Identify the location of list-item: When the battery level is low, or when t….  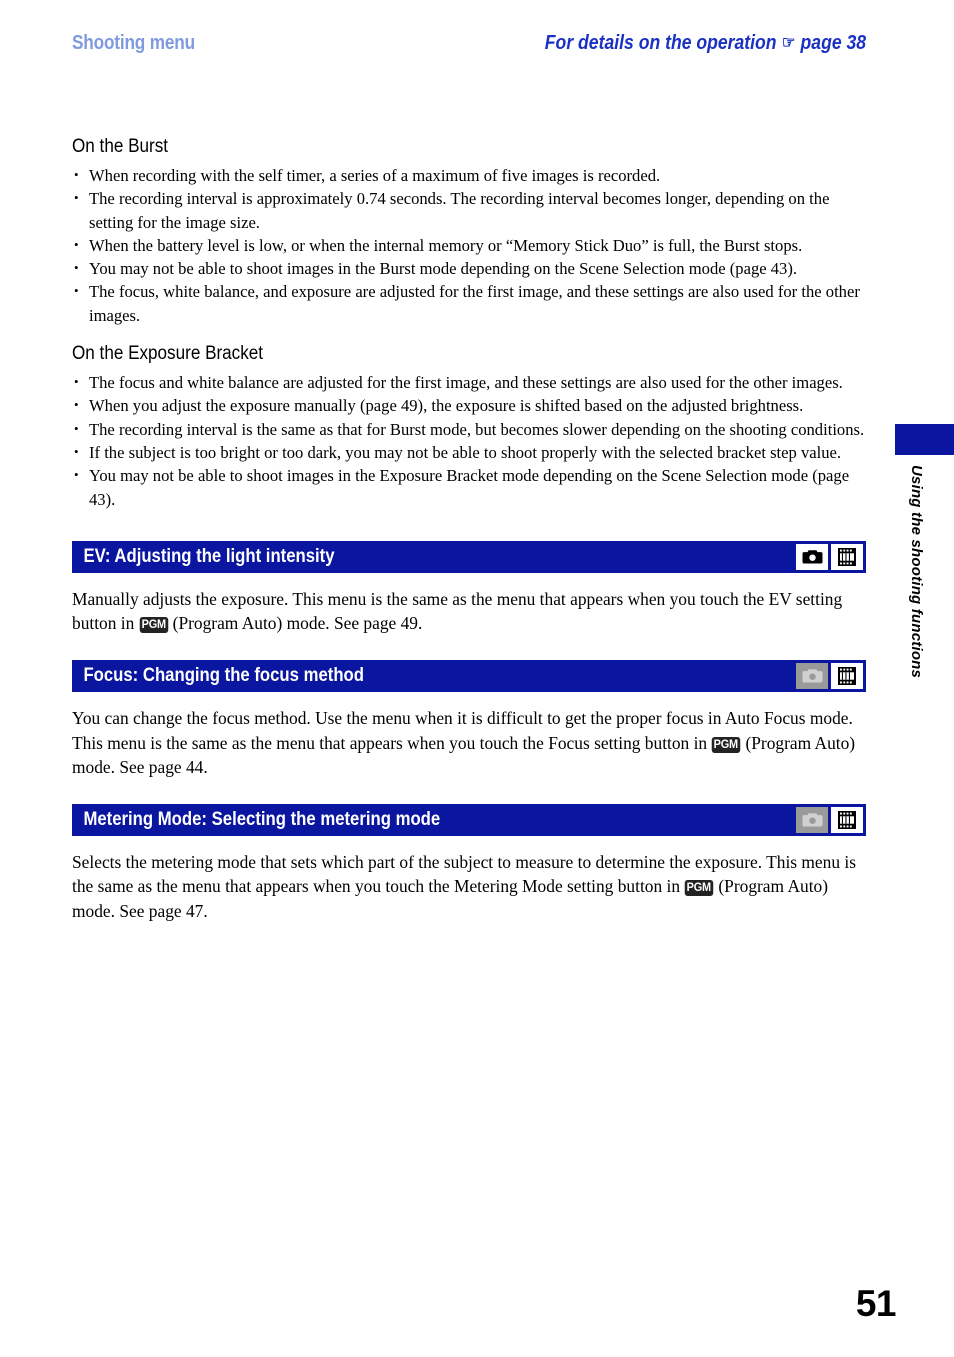
(469, 245).